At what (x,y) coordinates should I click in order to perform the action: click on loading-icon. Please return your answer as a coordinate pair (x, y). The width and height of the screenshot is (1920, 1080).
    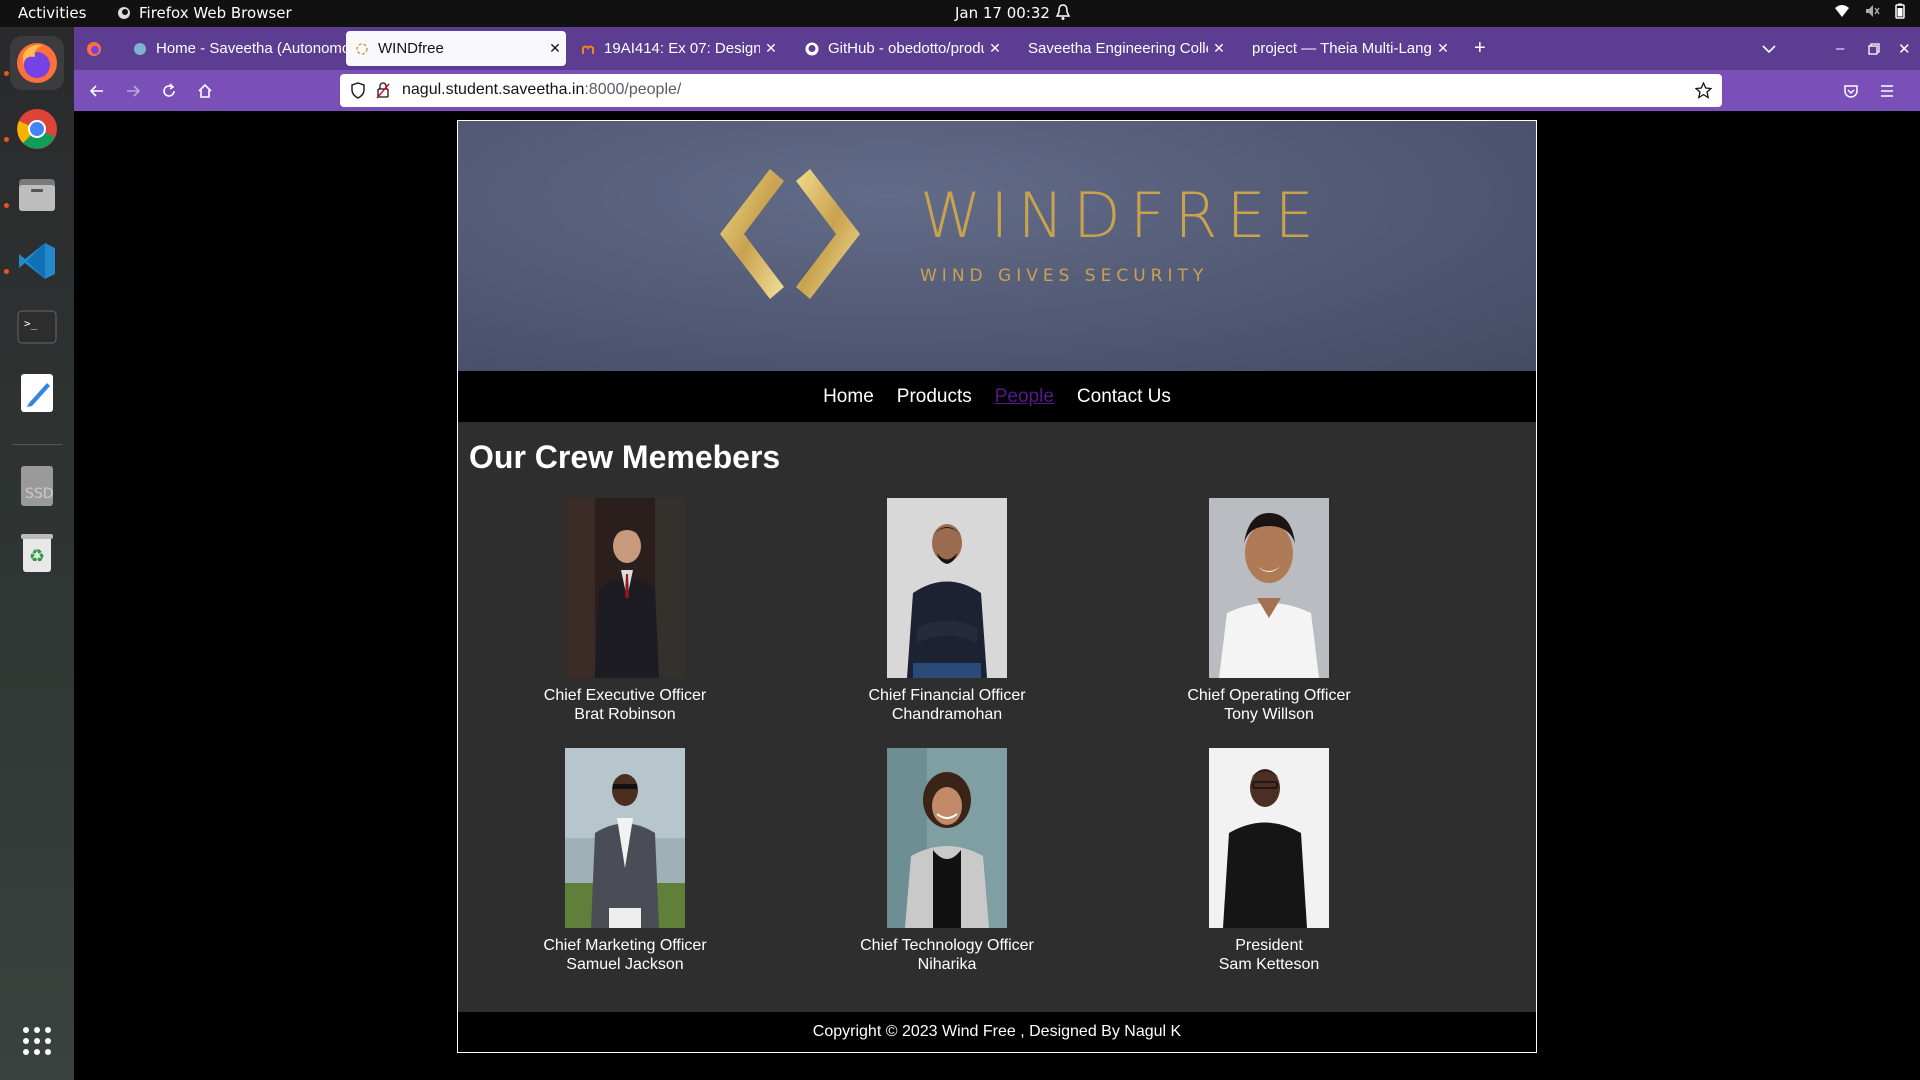
    Looking at the image, I should click on (362, 49).